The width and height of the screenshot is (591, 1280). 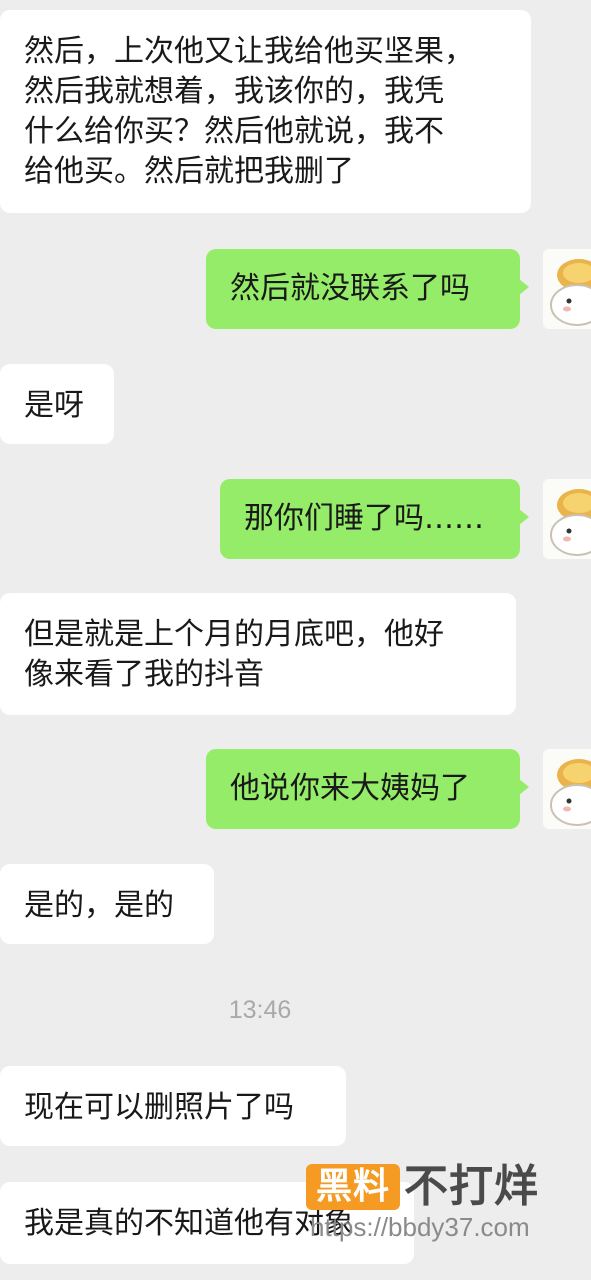 What do you see at coordinates (173, 1106) in the screenshot?
I see `message-bubble-incoming: 现在可以删照片了吗` at bounding box center [173, 1106].